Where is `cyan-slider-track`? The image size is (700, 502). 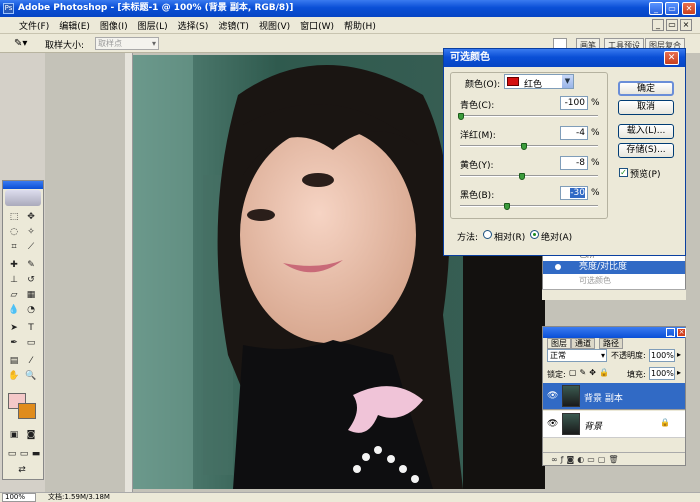
cyan-slider-track is located at coordinates (529, 116).